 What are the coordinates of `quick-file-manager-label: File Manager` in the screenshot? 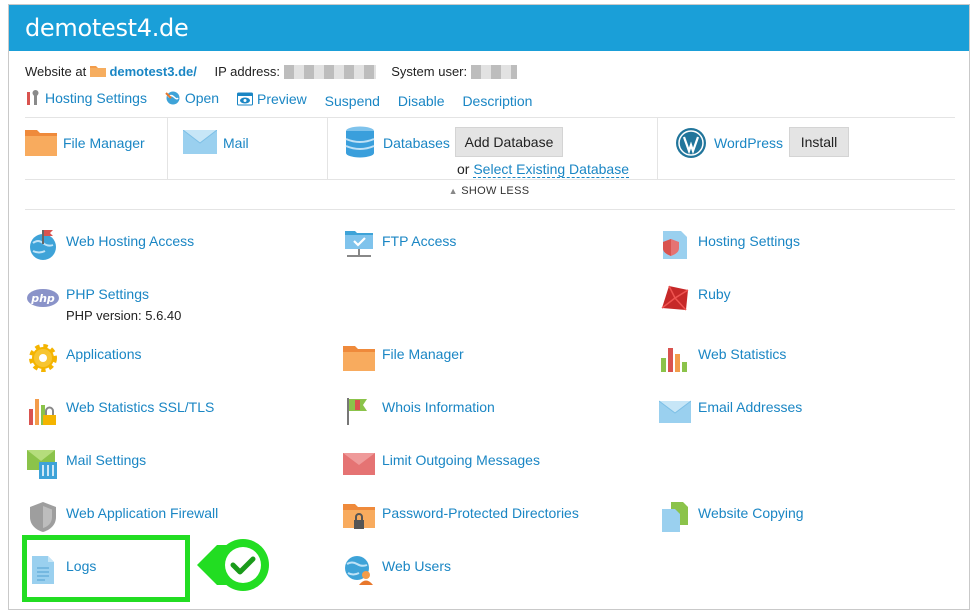 It's located at (104, 143).